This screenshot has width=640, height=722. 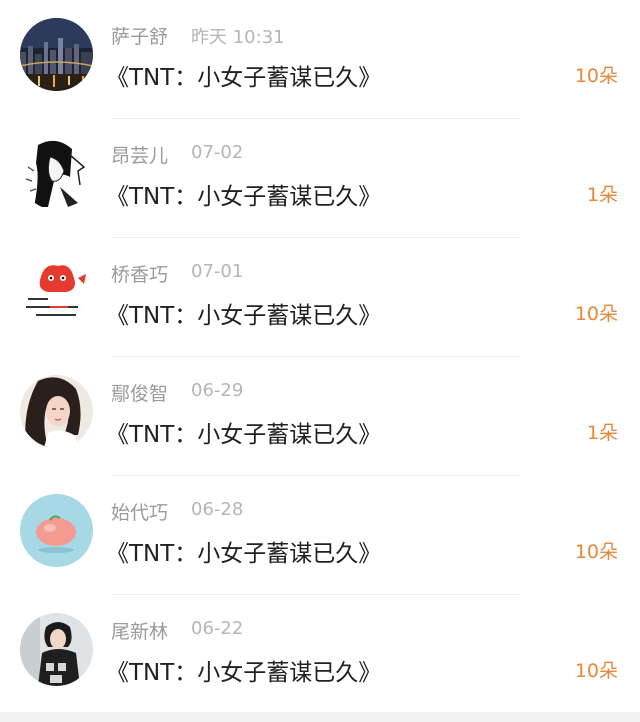 What do you see at coordinates (56, 411) in the screenshot?
I see `woman-portrait-avatar-icon` at bounding box center [56, 411].